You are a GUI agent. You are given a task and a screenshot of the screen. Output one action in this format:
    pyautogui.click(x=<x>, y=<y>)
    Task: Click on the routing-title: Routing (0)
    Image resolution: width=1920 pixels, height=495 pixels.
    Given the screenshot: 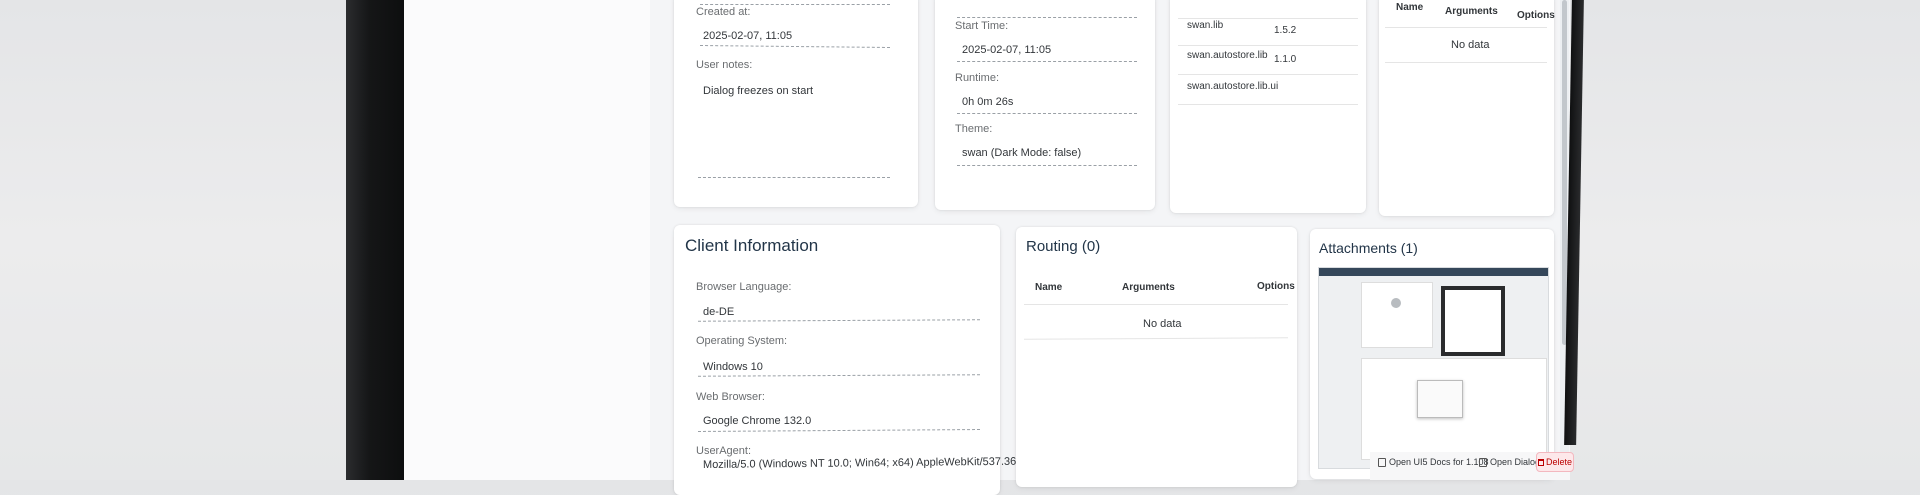 What is the action you would take?
    pyautogui.click(x=1063, y=246)
    